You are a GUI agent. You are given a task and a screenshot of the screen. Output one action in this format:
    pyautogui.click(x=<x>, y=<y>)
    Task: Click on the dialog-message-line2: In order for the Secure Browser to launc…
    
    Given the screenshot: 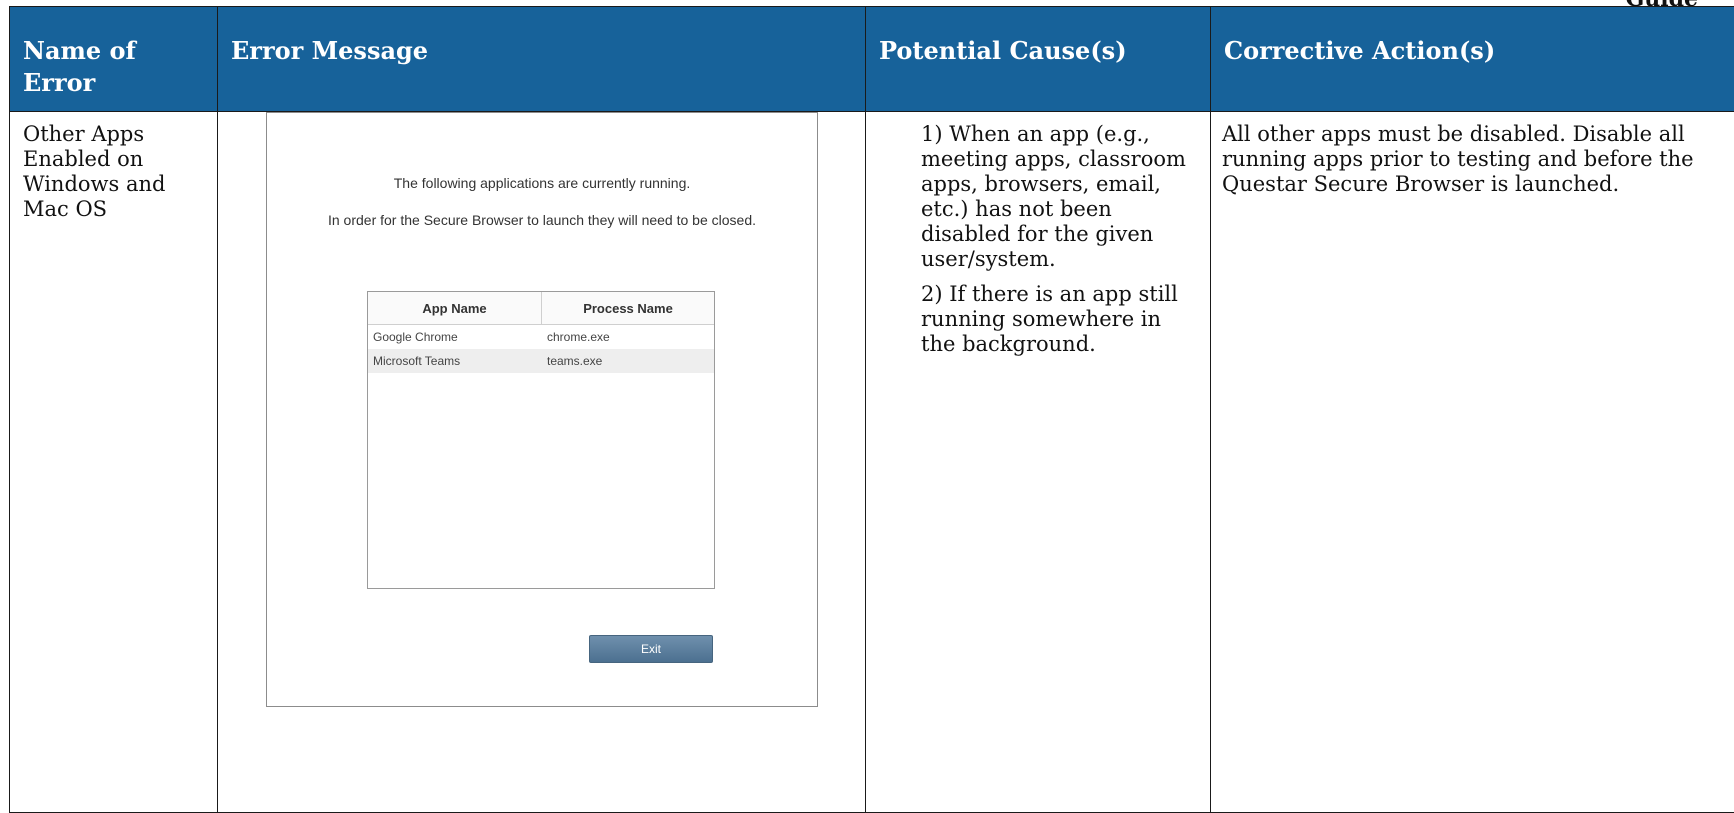 What is the action you would take?
    pyautogui.click(x=542, y=220)
    